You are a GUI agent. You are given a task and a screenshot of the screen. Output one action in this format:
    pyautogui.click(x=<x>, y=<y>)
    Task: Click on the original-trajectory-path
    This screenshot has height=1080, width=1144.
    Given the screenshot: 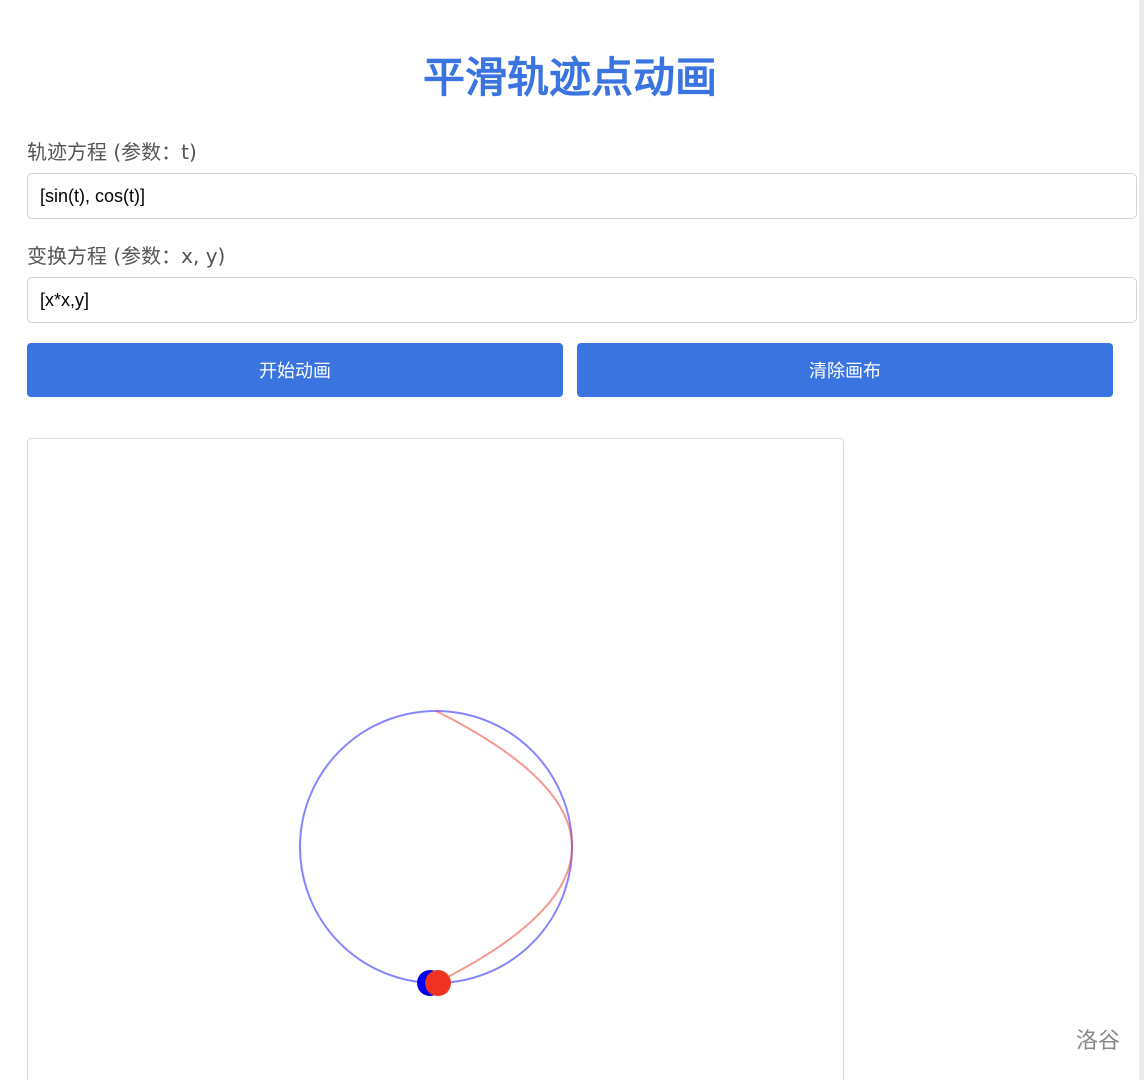 What is the action you would take?
    pyautogui.click(x=436, y=847)
    